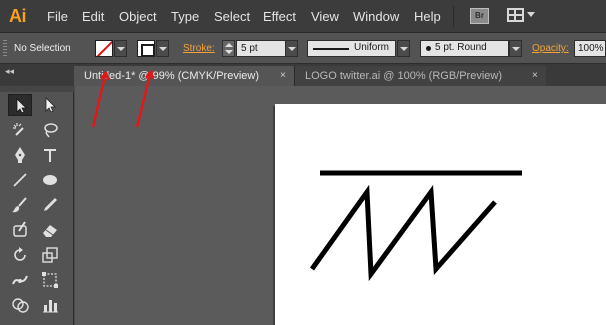 The height and width of the screenshot is (325, 606). I want to click on menu-effect: Effect, so click(279, 16).